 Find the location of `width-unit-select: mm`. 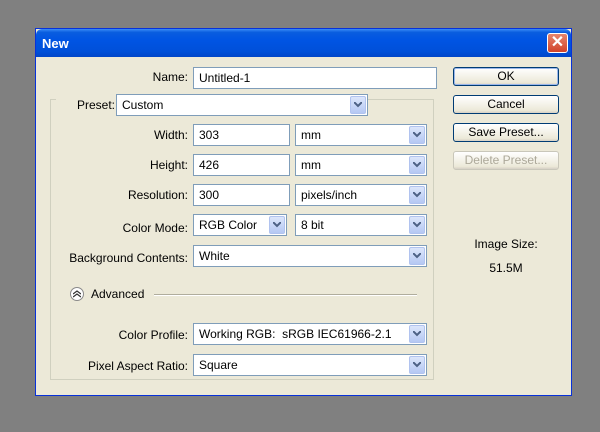

width-unit-select: mm is located at coordinates (361, 135).